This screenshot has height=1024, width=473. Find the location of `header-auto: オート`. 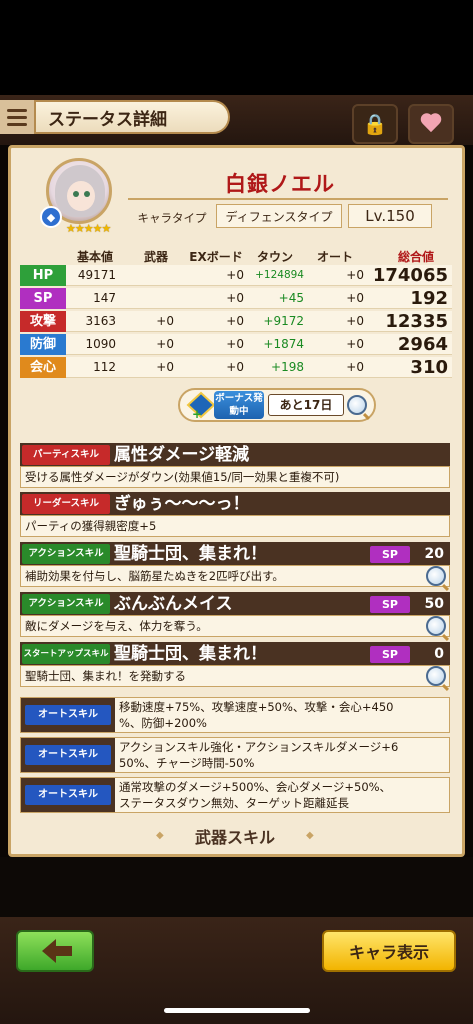

header-auto: オート is located at coordinates (334, 257).